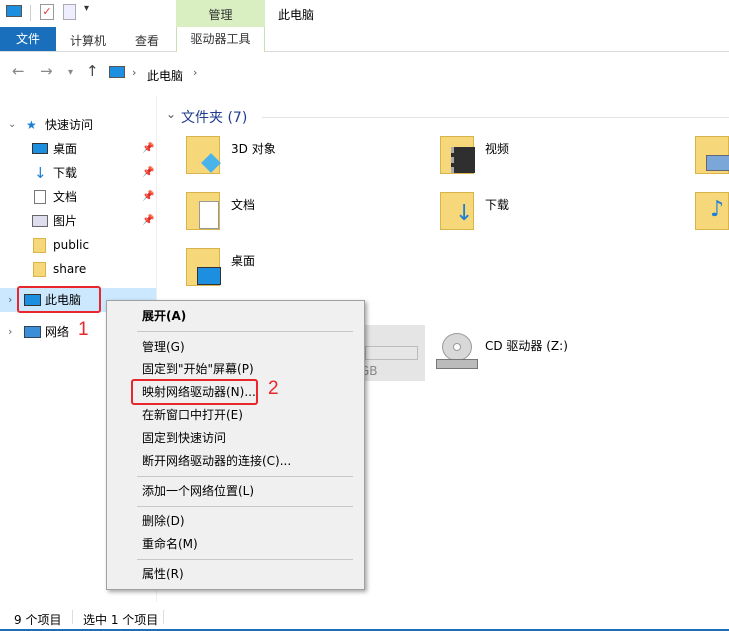  I want to click on manage-label: 管理, so click(220, 15).